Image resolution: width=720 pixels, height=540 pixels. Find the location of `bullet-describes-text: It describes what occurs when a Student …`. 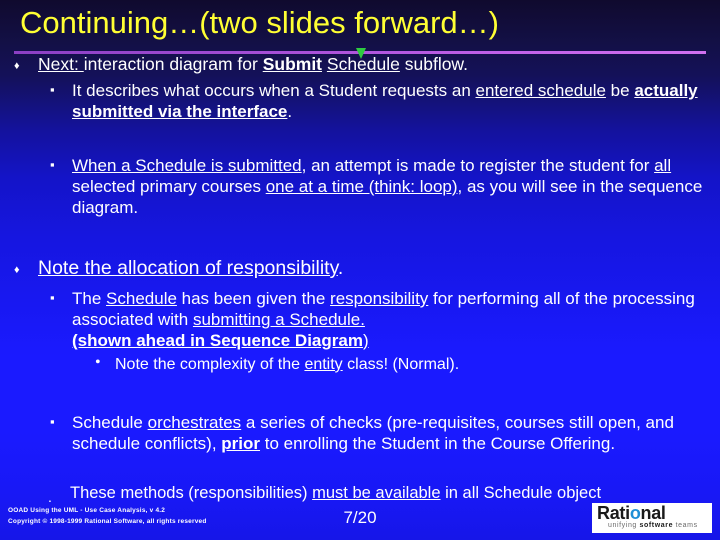

bullet-describes-text: It describes what occurs when a Student … is located at coordinates (385, 101).